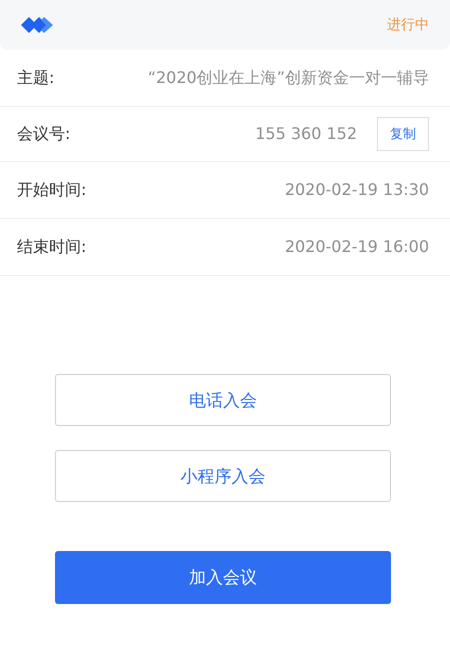  Describe the element at coordinates (287, 78) in the screenshot. I see `field-value: “2020创业在上海”创新资金一对一辅导` at that location.